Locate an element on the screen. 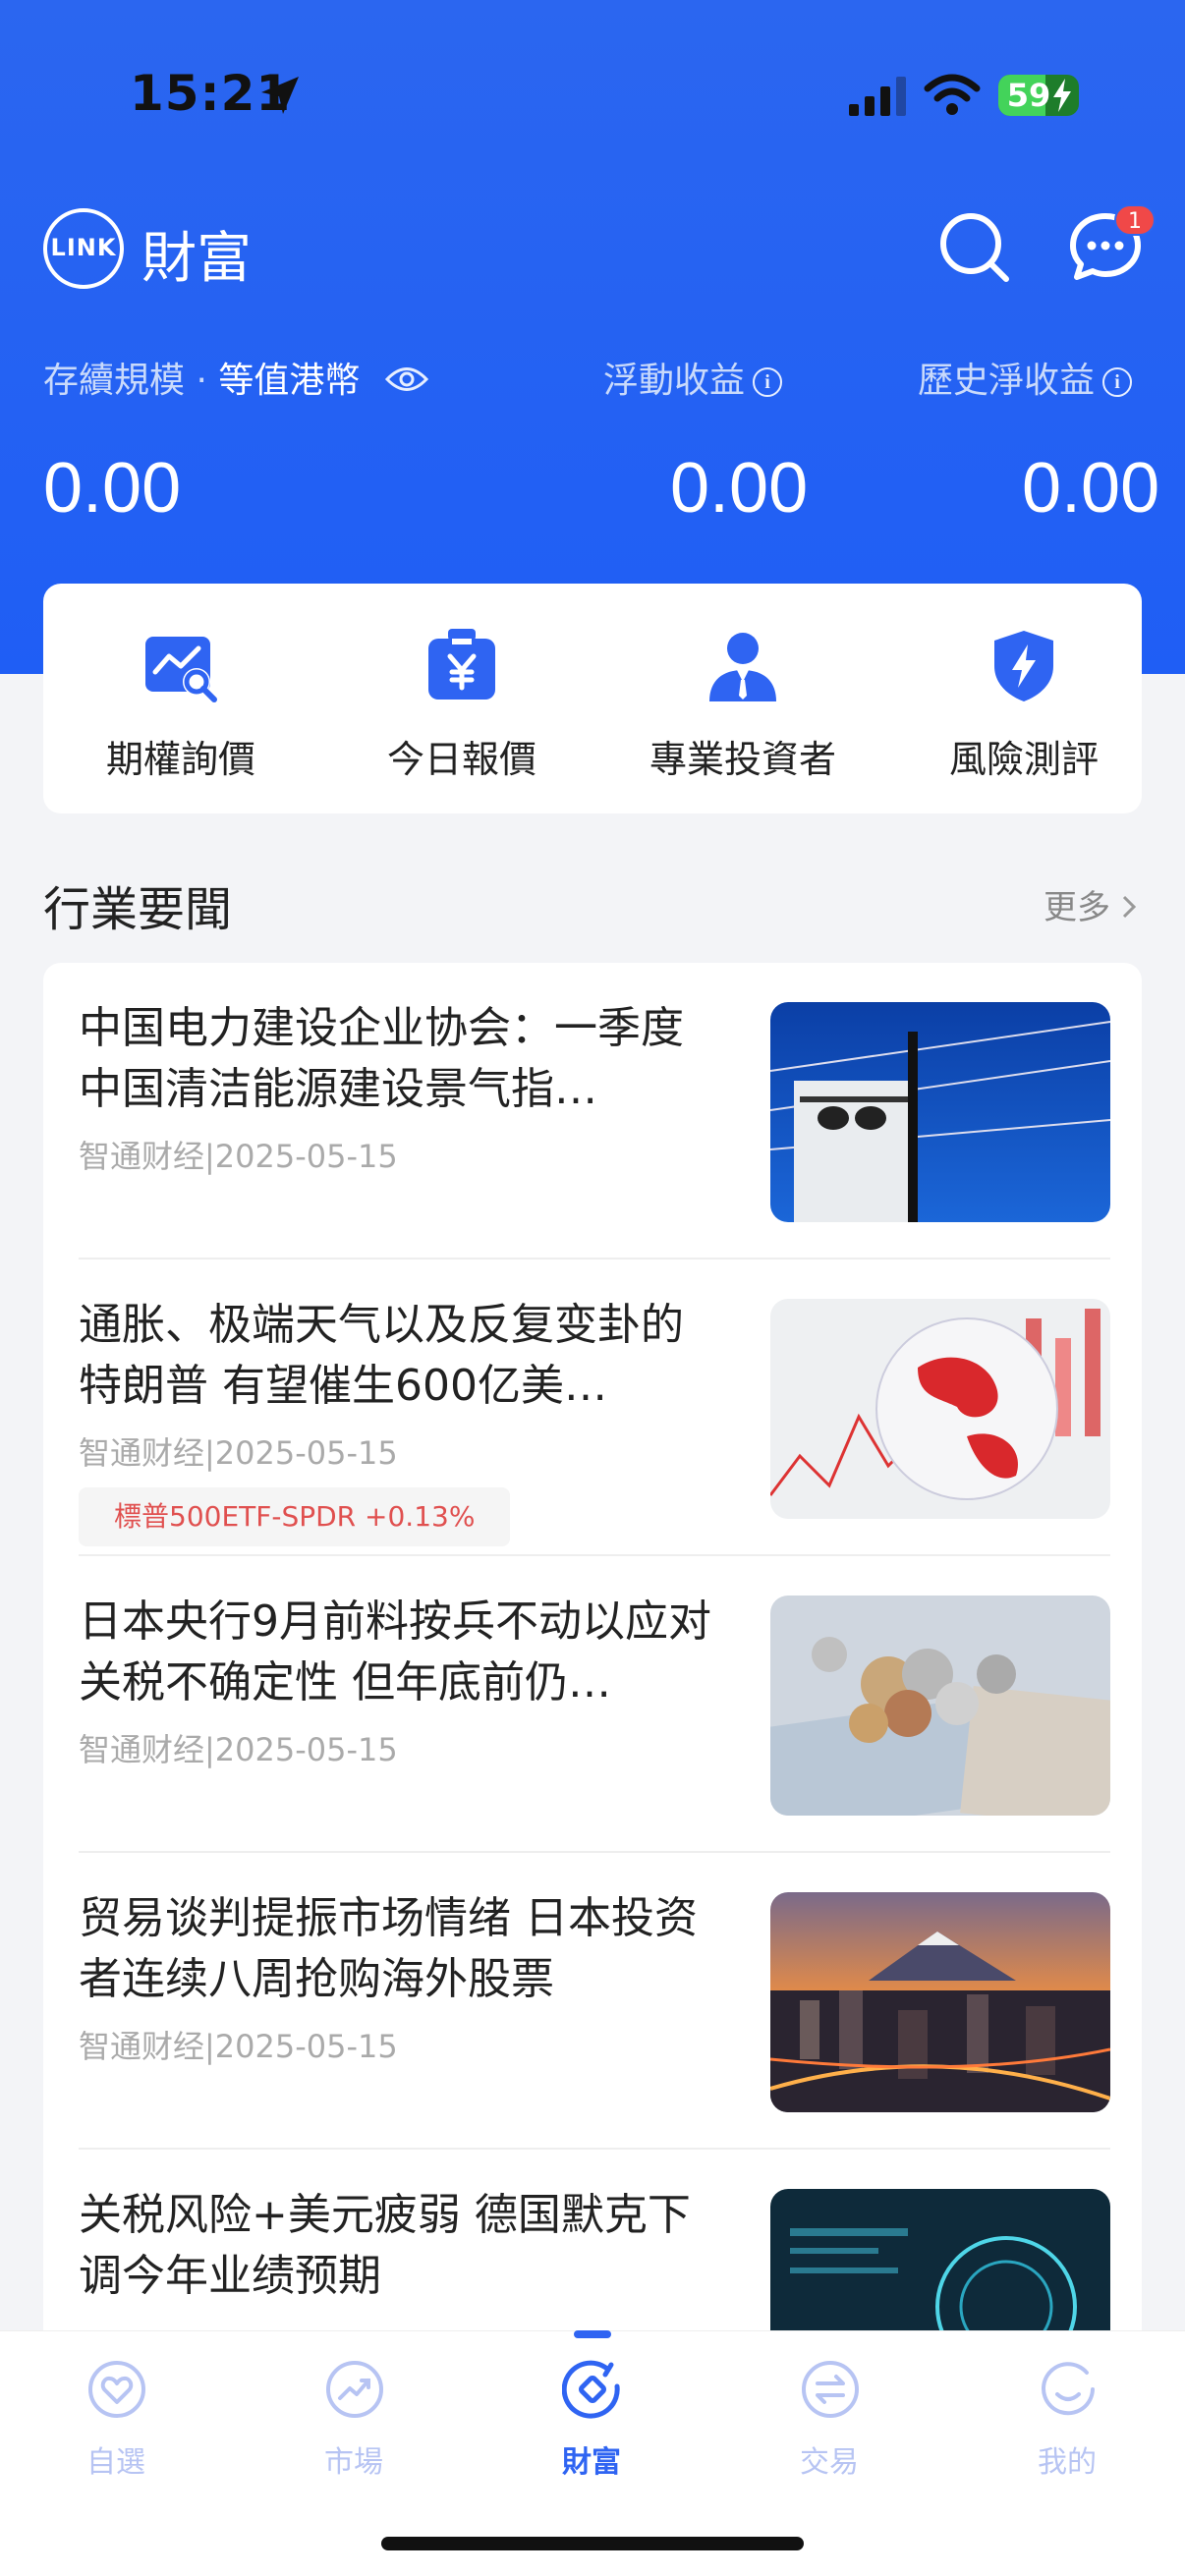 Image resolution: width=1185 pixels, height=2576 pixels. news-item: 关税风险+美元疲弱 德国默克下调今年业绩预期 is located at coordinates (610, 2244).